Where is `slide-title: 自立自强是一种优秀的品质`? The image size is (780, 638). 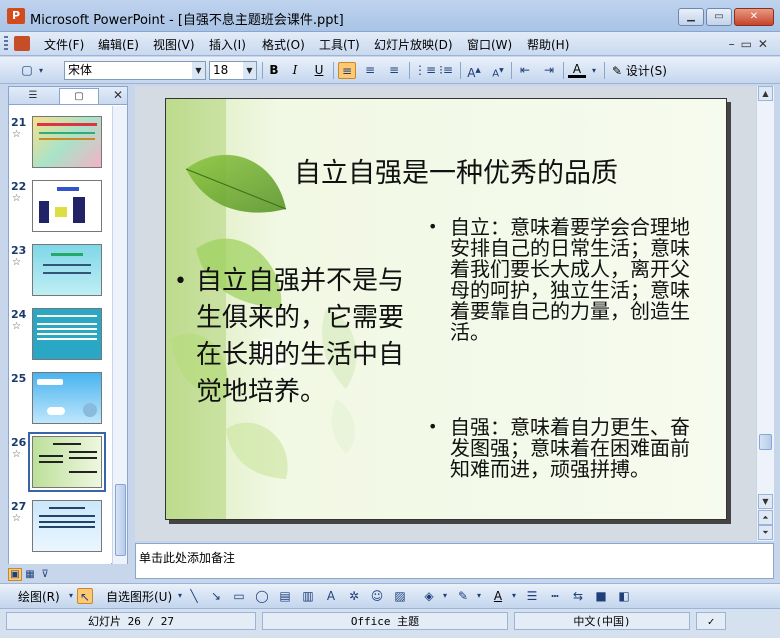
slide-title: 自立自强是一种优秀的品质 is located at coordinates (456, 170).